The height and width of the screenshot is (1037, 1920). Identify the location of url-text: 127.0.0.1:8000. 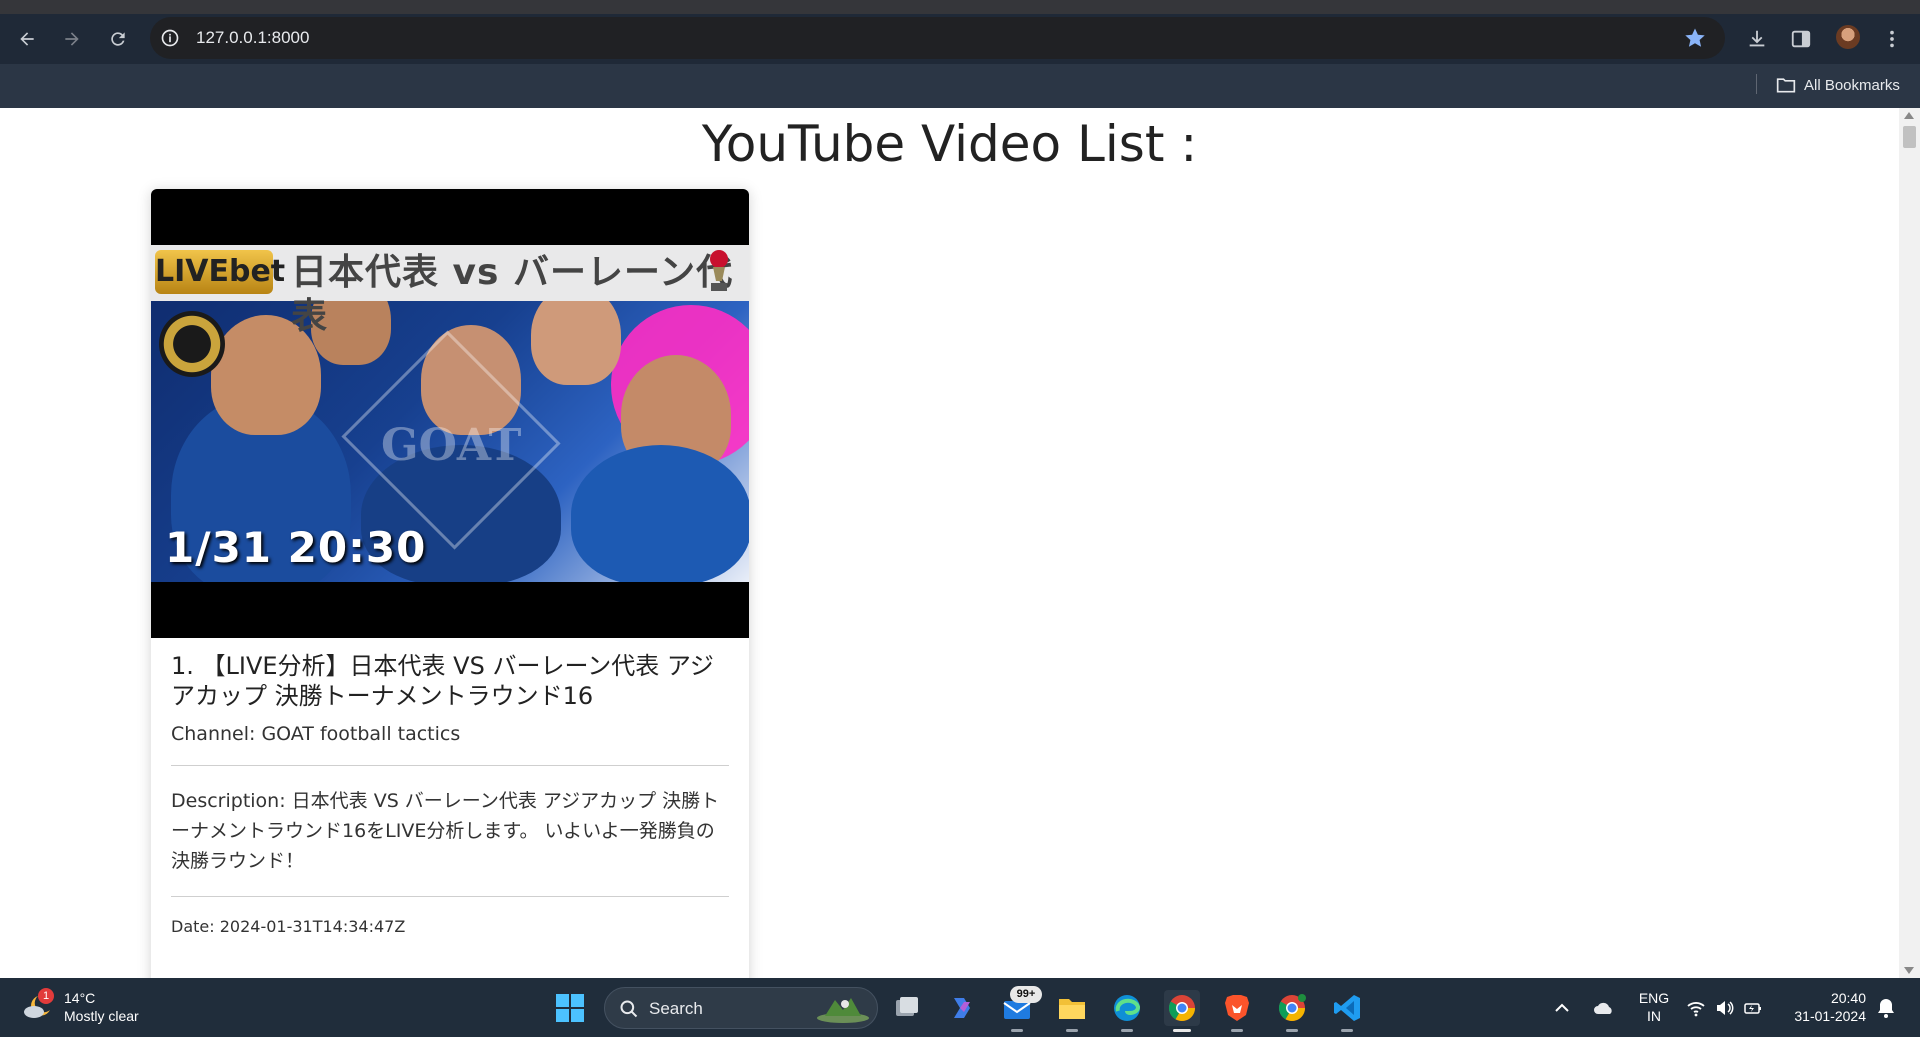
(252, 38).